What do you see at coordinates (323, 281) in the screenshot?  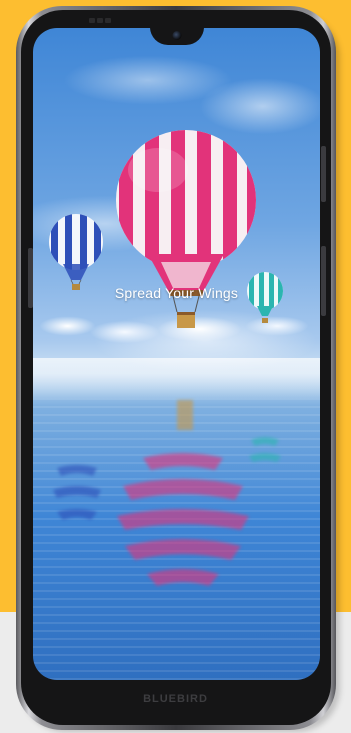 I see `power-button` at bounding box center [323, 281].